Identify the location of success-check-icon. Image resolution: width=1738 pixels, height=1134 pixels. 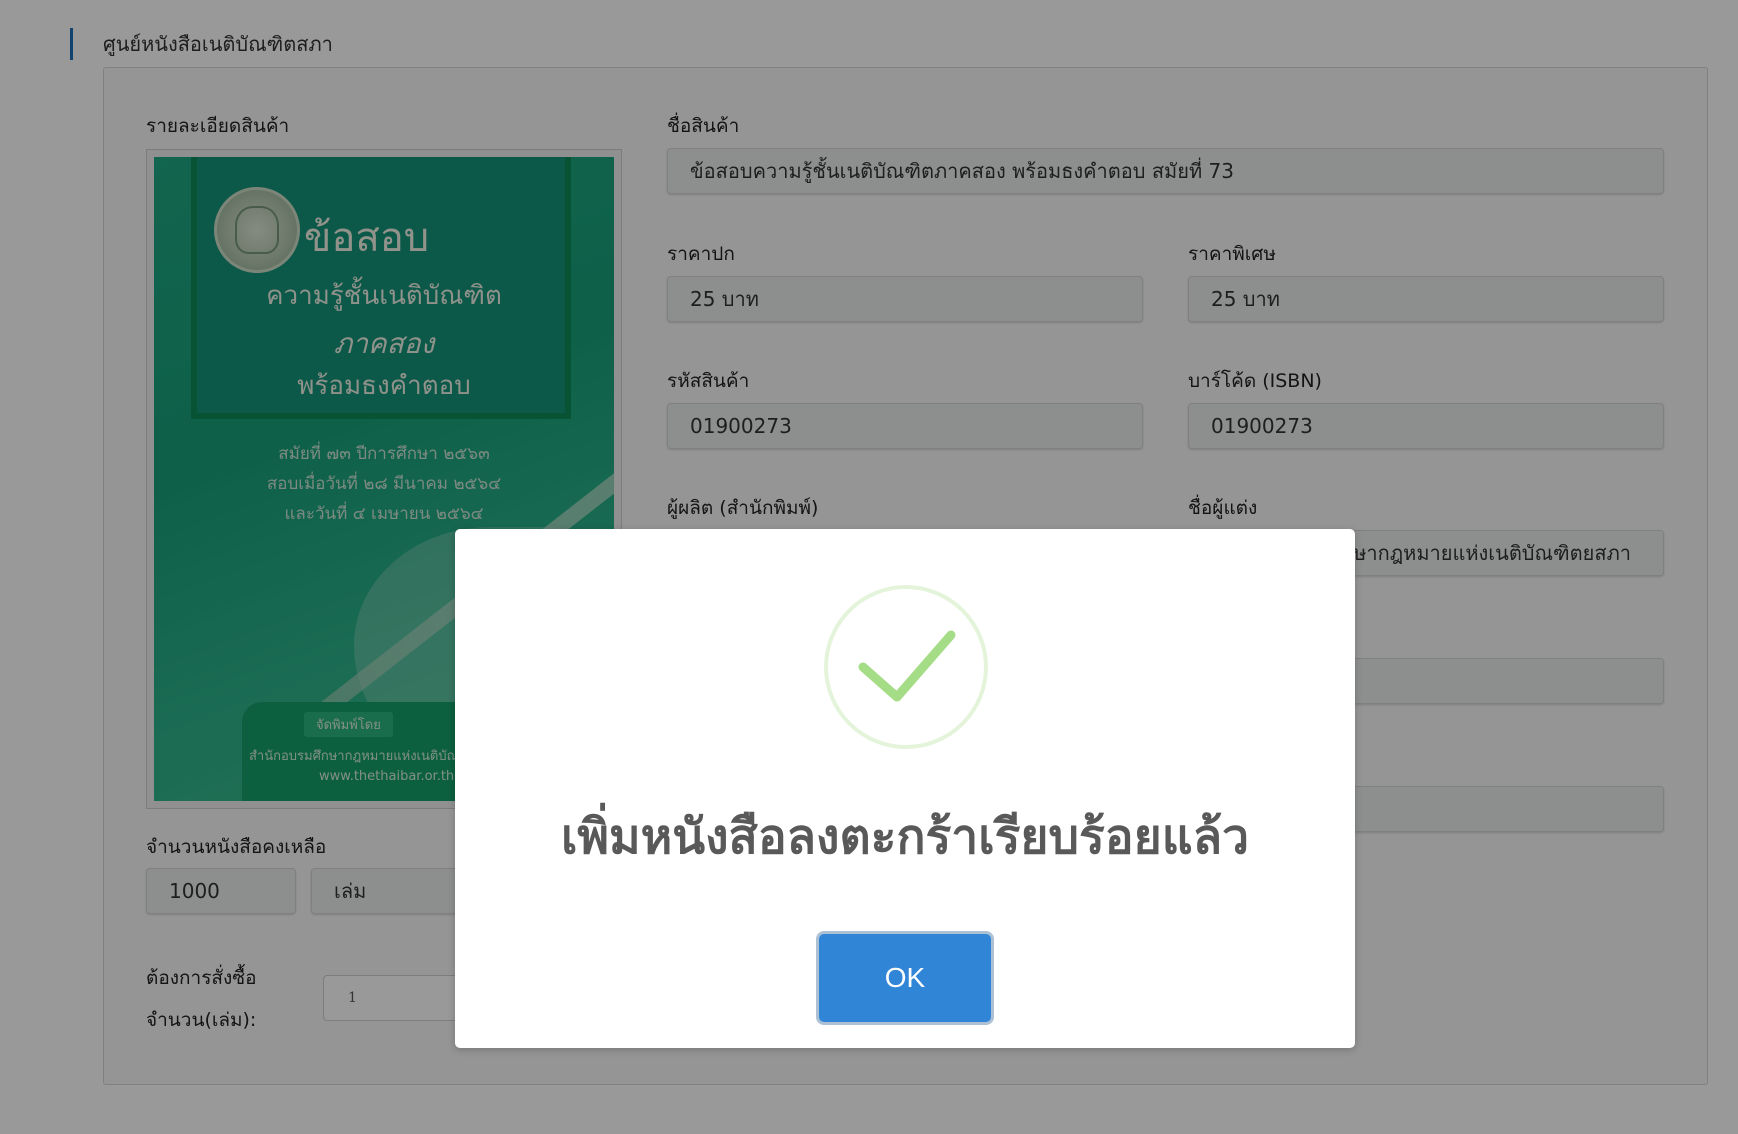
(906, 667).